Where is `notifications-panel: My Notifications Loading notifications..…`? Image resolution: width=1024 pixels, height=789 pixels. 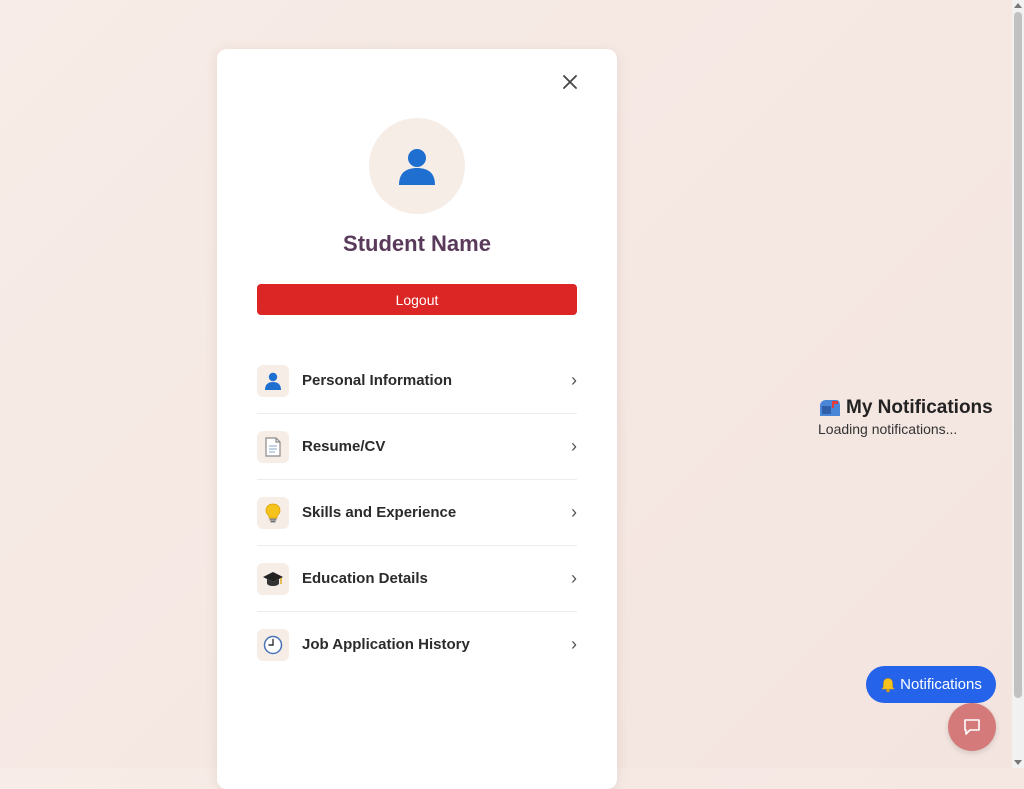
notifications-panel: My Notifications Loading notifications..… is located at coordinates (913, 417).